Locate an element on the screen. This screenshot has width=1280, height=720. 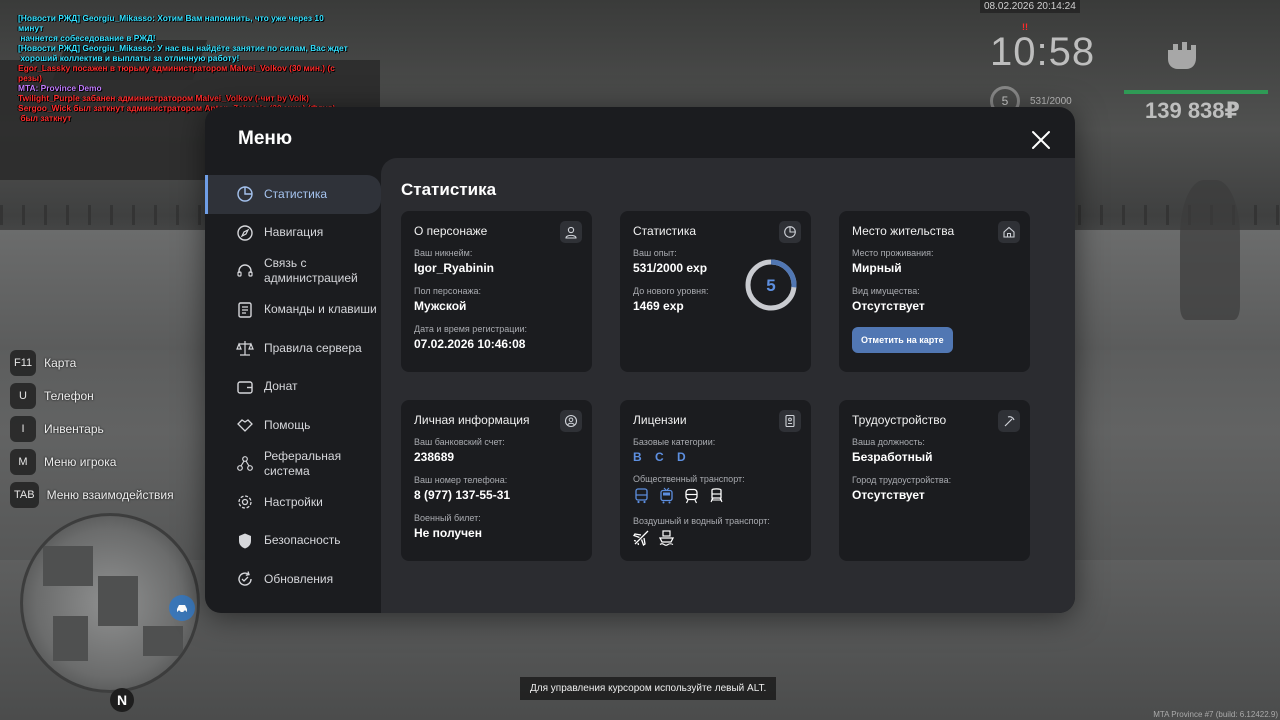
sidebar-item-statistics: Статистика is located at coordinates (293, 194).